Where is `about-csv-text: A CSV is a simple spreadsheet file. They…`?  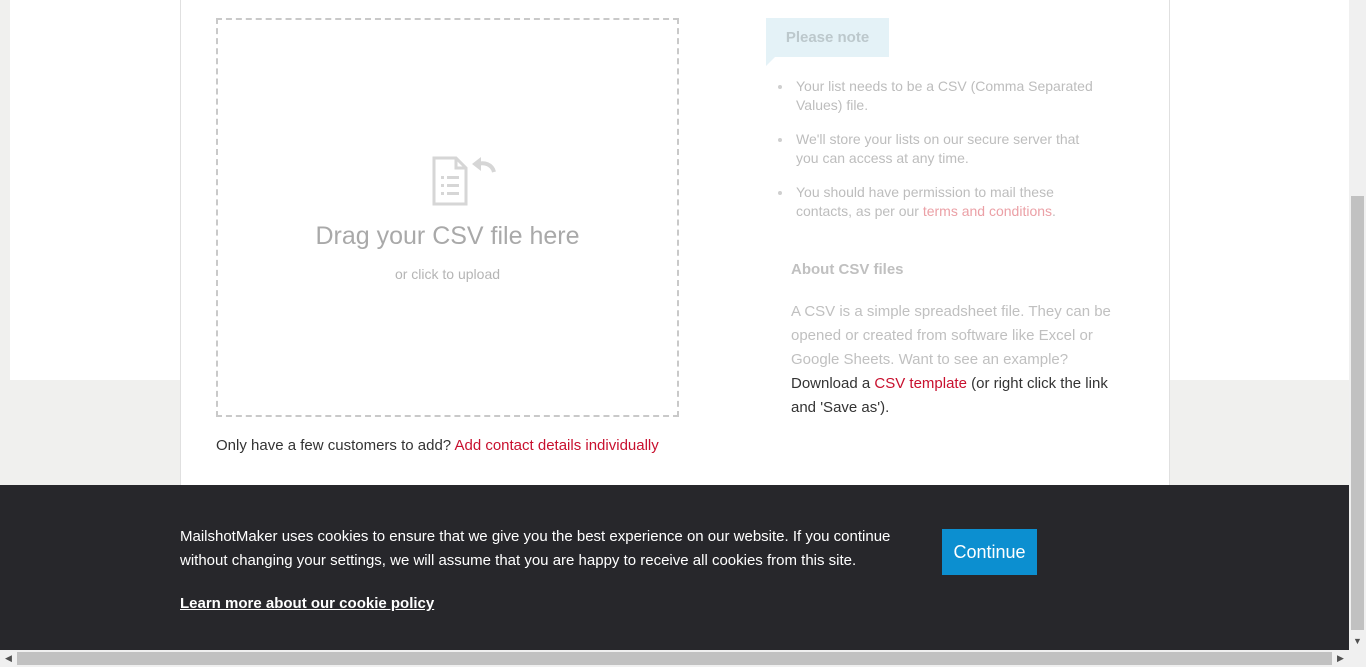
about-csv-text: A CSV is a simple spreadsheet file. They… is located at coordinates (951, 335).